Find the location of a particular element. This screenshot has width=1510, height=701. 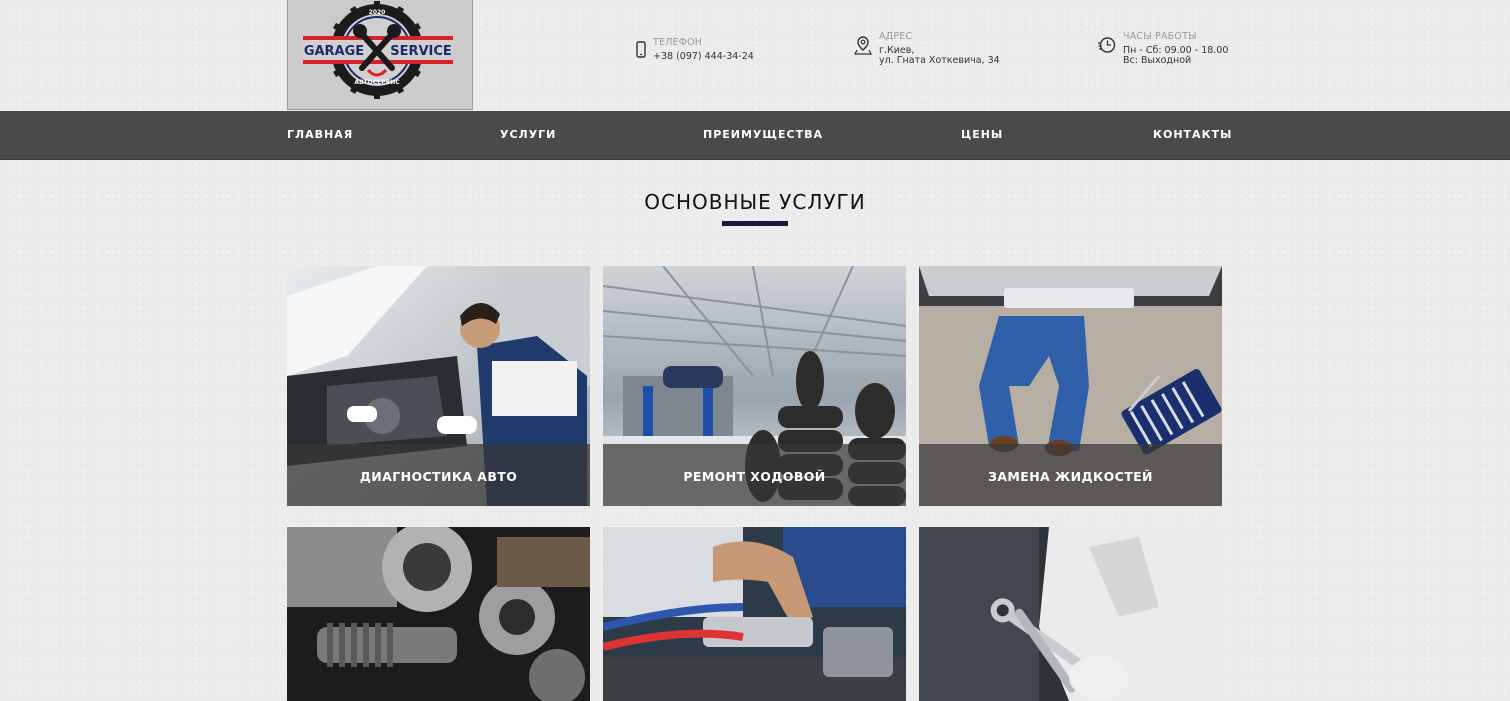

nav-item-services: УСЛУГИ is located at coordinates (528, 134).